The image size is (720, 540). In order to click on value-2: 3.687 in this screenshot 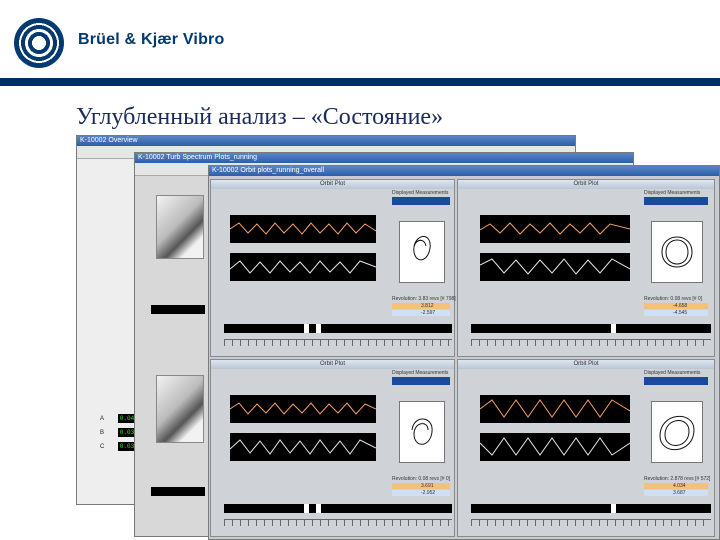, I will do `click(679, 493)`.